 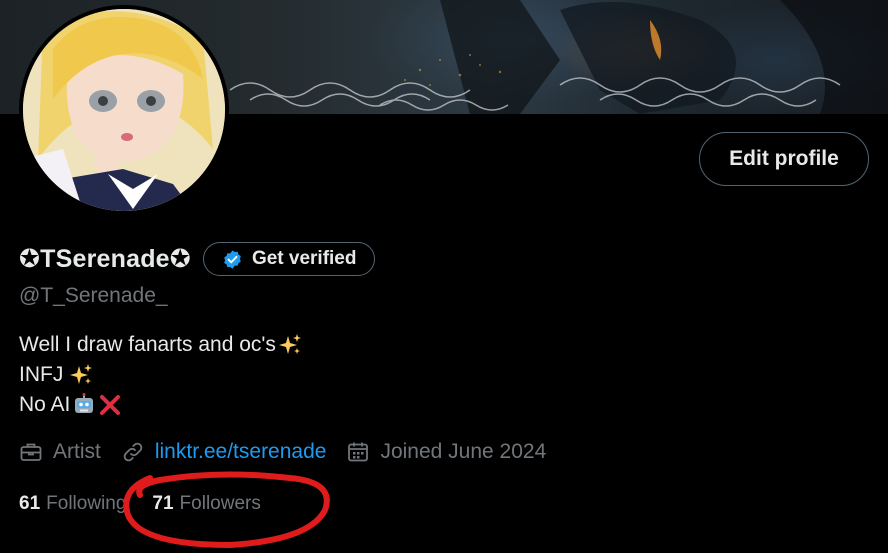 I want to click on following-link: 61 Following, so click(x=72, y=504).